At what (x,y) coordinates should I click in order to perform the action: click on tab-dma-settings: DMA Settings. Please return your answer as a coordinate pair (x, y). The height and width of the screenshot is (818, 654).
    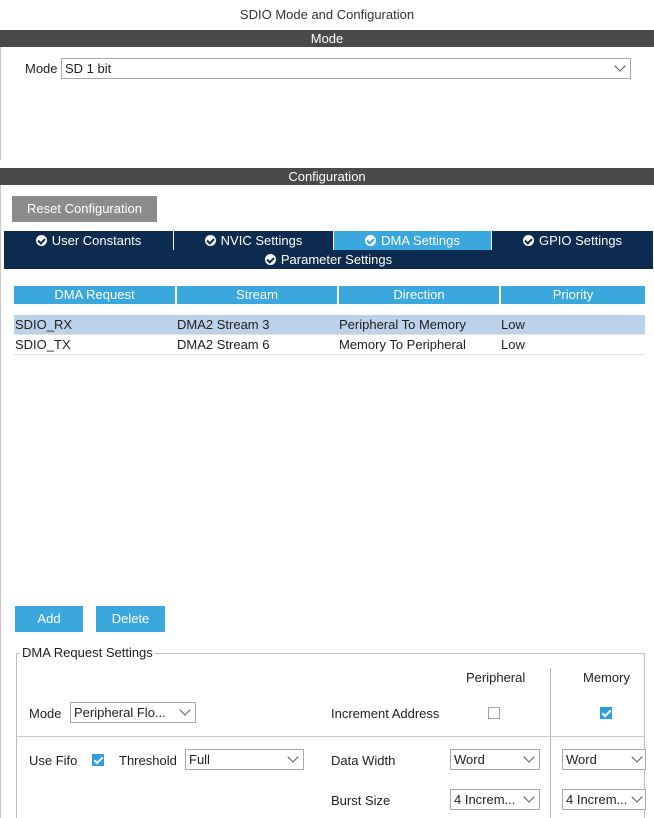
    Looking at the image, I should click on (412, 240).